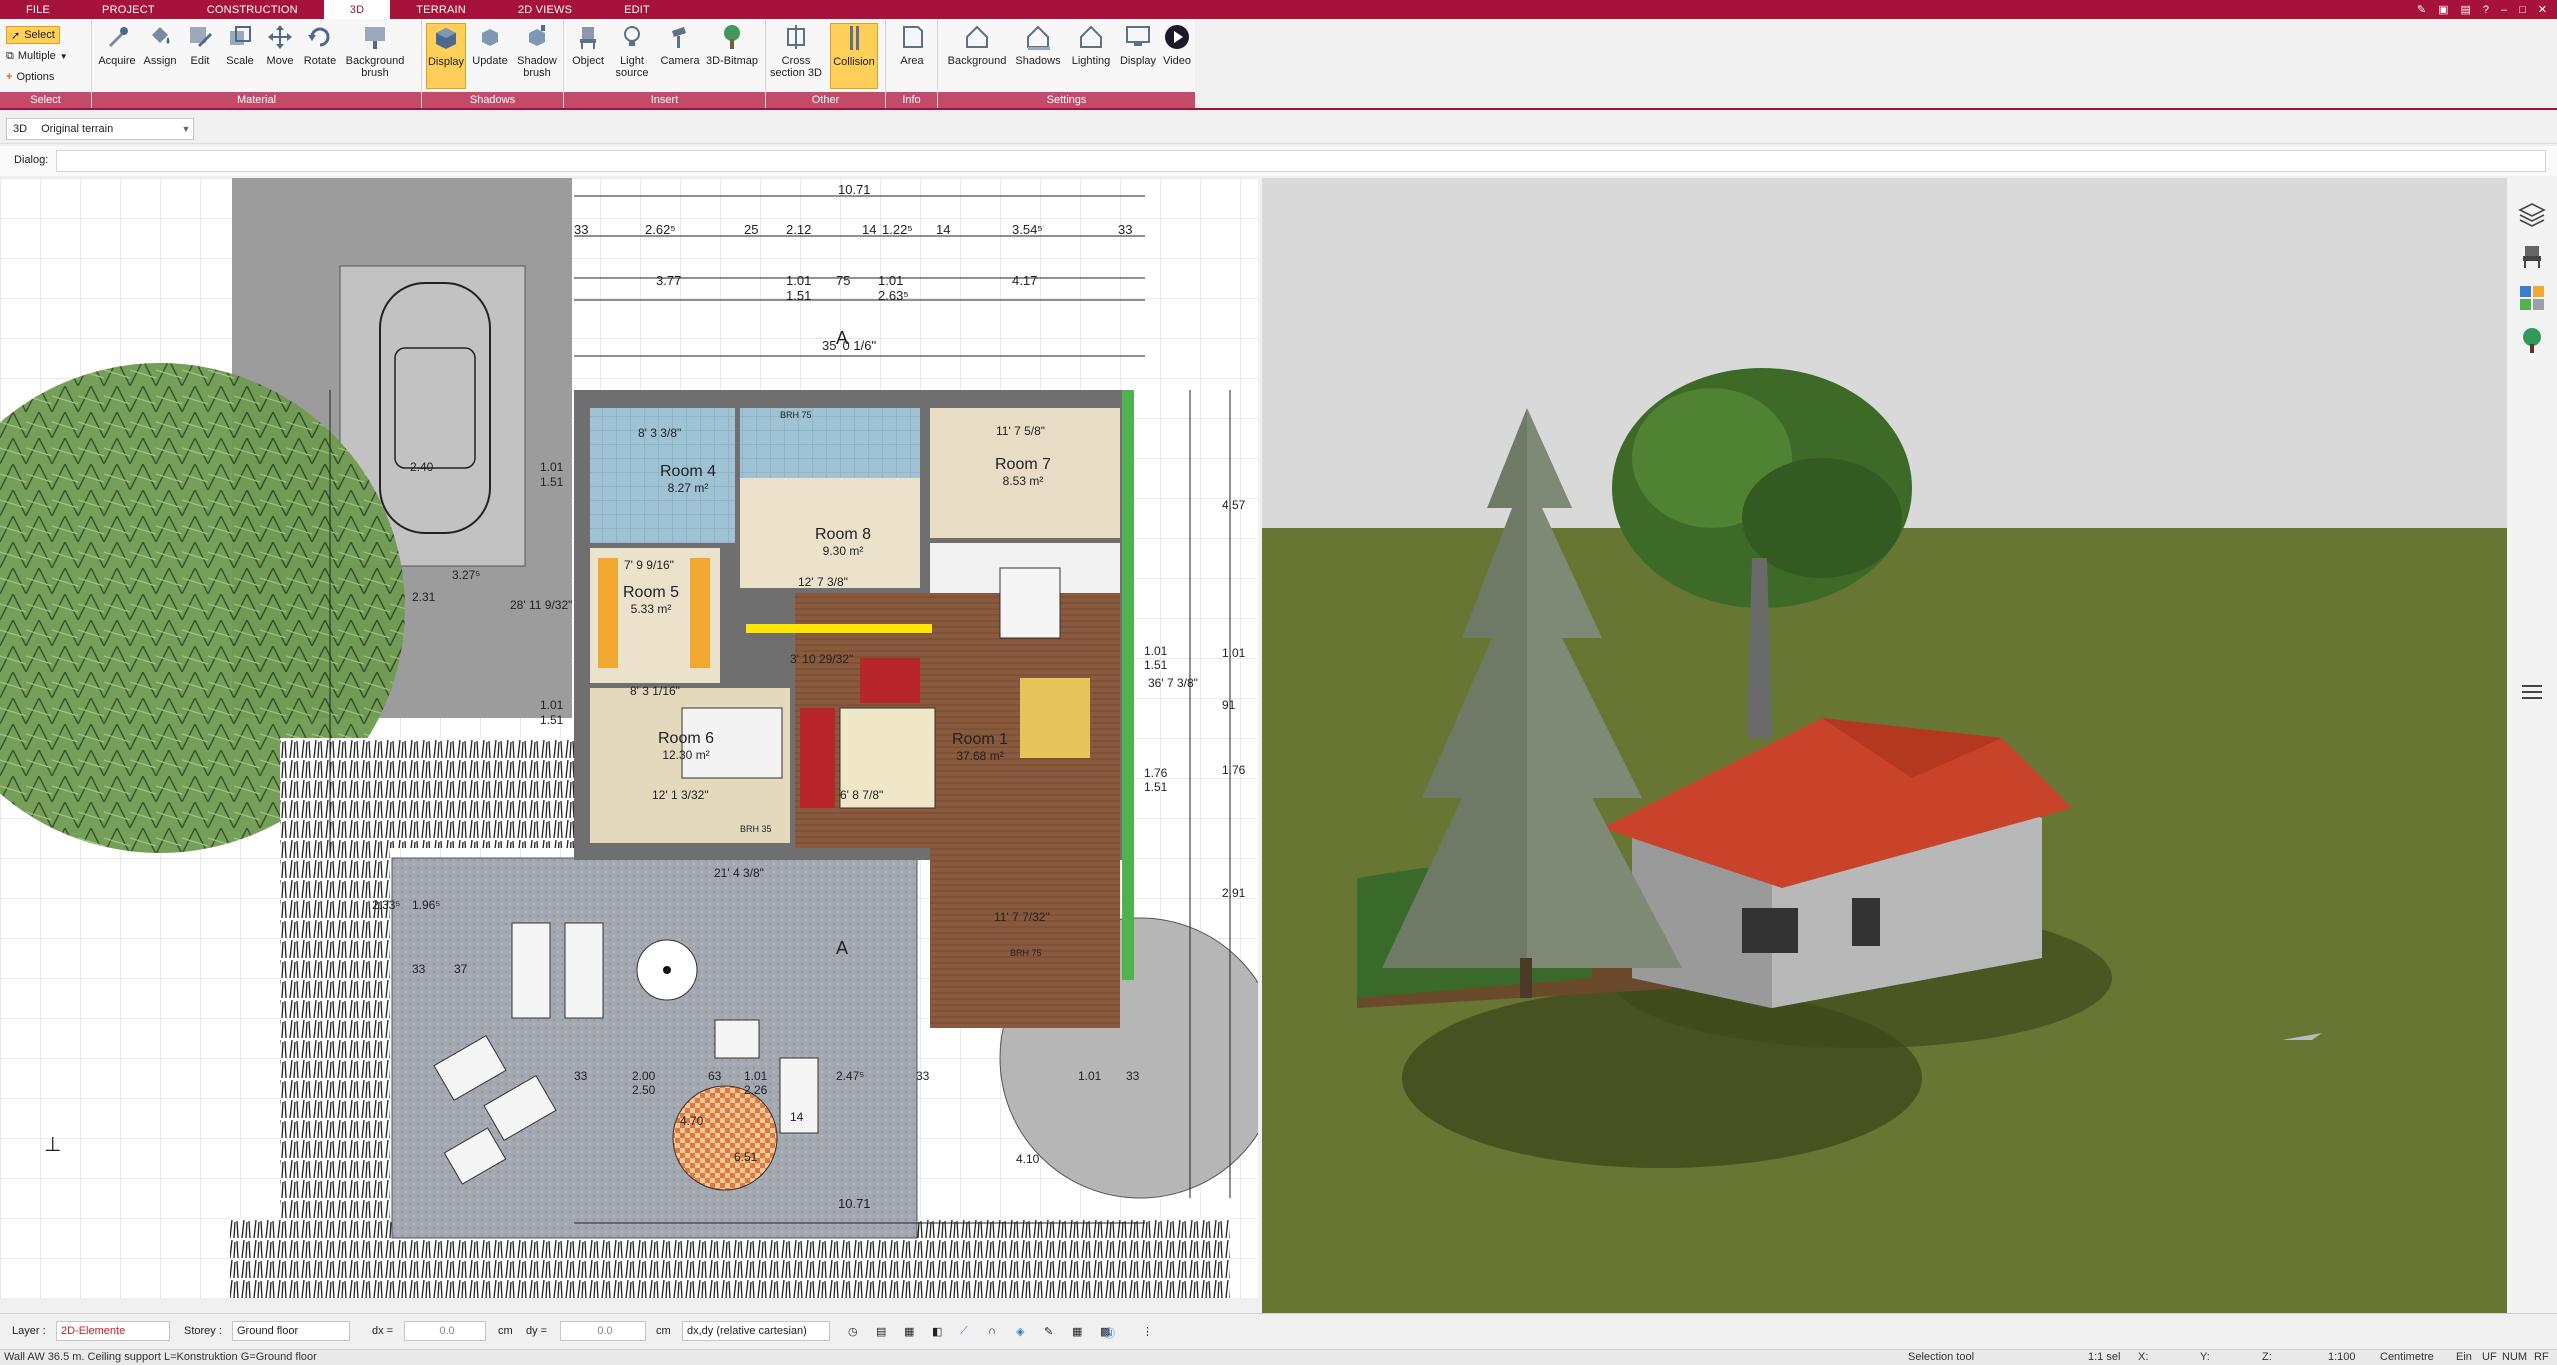 Image resolution: width=2557 pixels, height=1365 pixels. Describe the element at coordinates (9, 77) in the screenshot. I see `plus-icon: +` at that location.